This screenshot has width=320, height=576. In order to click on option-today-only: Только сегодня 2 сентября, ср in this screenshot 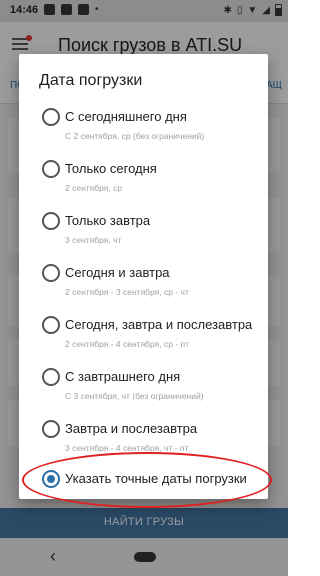, I will do `click(143, 186)`.